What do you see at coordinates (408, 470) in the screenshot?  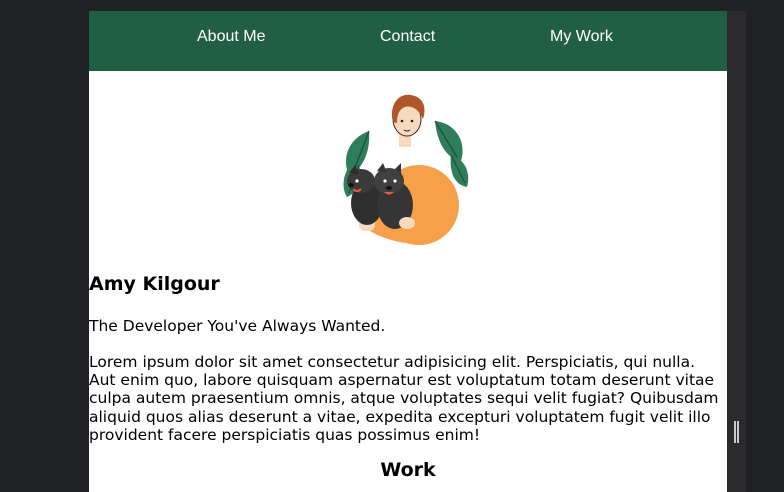 I see `work-heading: Work` at bounding box center [408, 470].